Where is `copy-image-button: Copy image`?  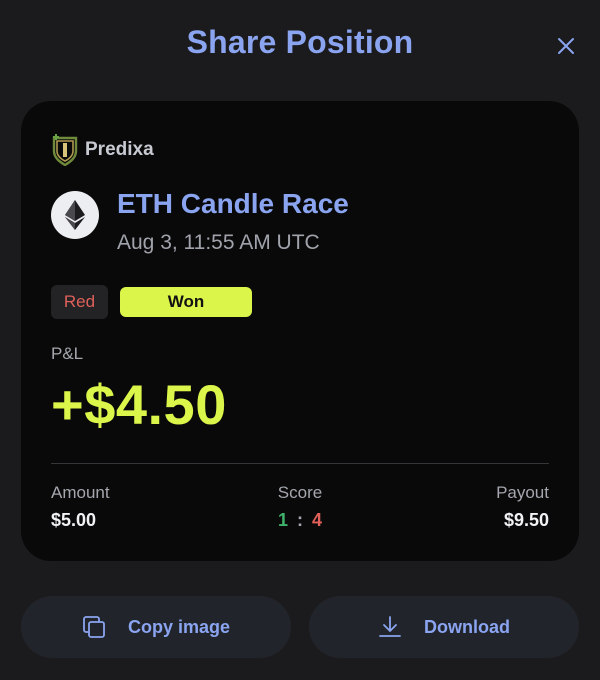 copy-image-button: Copy image is located at coordinates (156, 627).